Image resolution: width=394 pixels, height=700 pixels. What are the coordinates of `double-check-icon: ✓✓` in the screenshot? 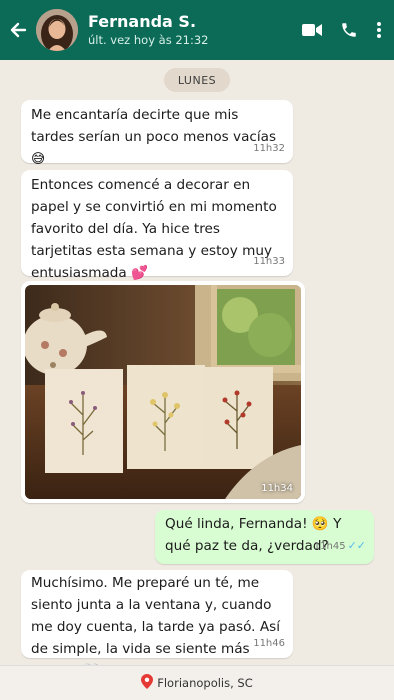 It's located at (356, 545).